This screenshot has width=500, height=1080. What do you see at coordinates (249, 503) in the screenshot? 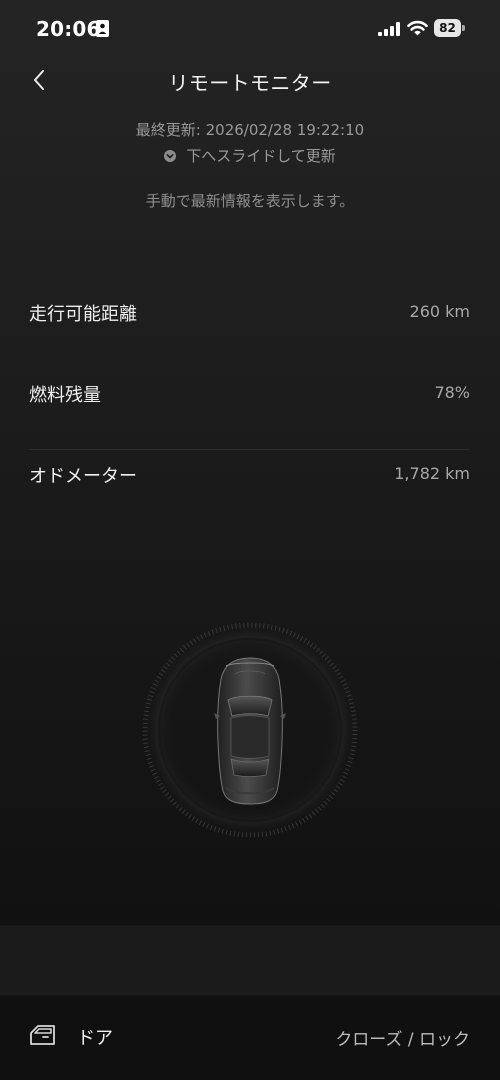
I see `metric-row-odometer: オドメーター 1,782 km` at bounding box center [249, 503].